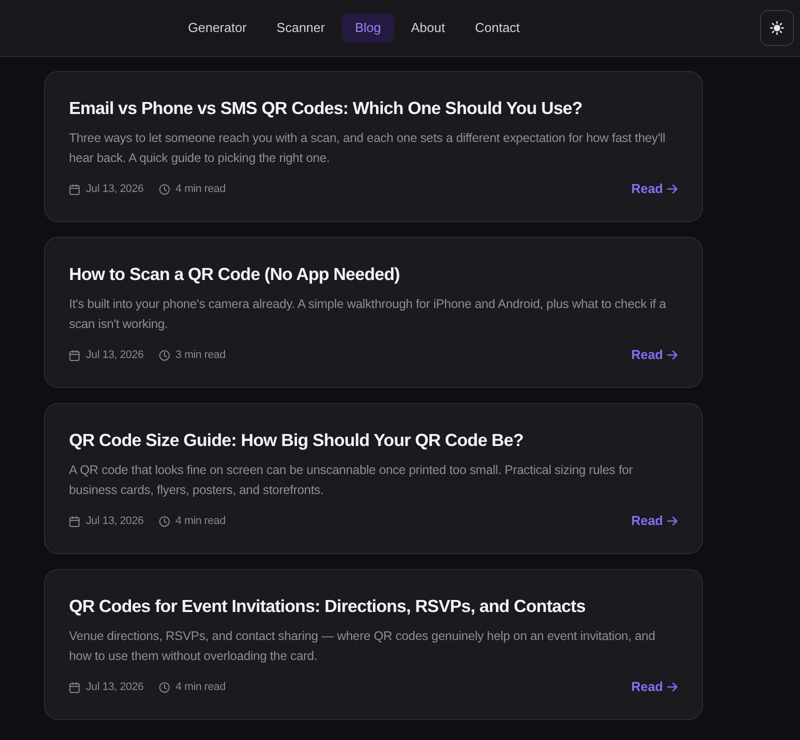 This screenshot has width=800, height=740. I want to click on post-title: Email vs Phone vs SMS QR Codes: Which One Should You Use?, so click(373, 108).